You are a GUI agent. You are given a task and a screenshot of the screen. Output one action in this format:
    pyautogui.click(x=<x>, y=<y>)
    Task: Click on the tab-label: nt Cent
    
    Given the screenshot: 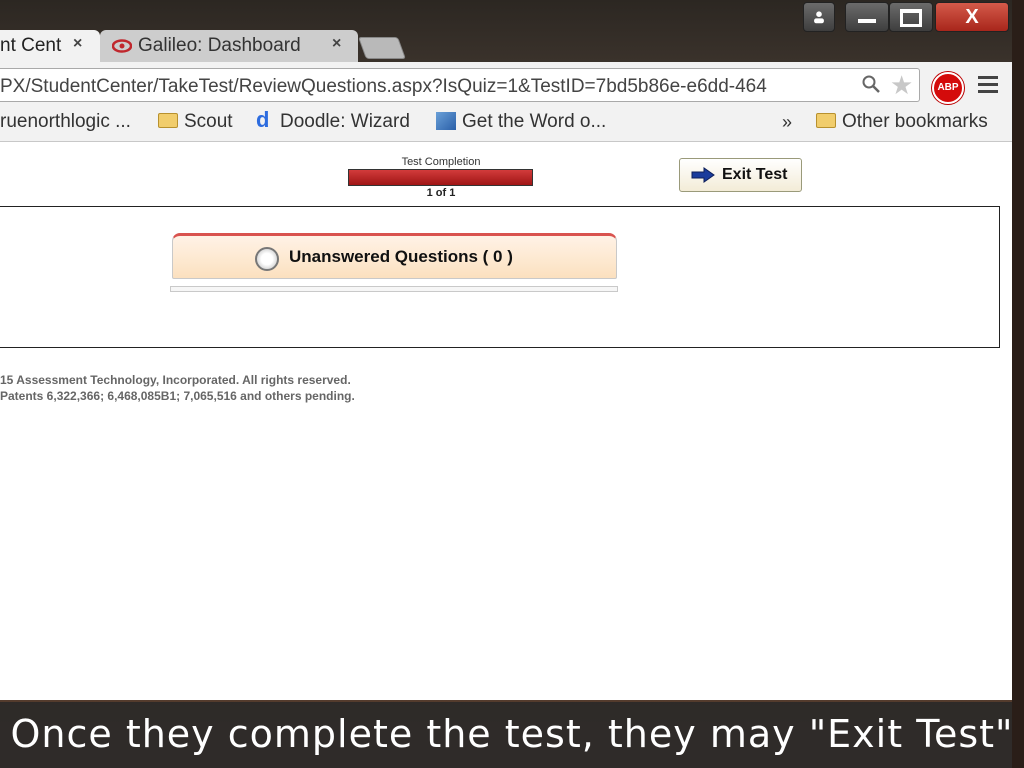 What is the action you would take?
    pyautogui.click(x=31, y=45)
    